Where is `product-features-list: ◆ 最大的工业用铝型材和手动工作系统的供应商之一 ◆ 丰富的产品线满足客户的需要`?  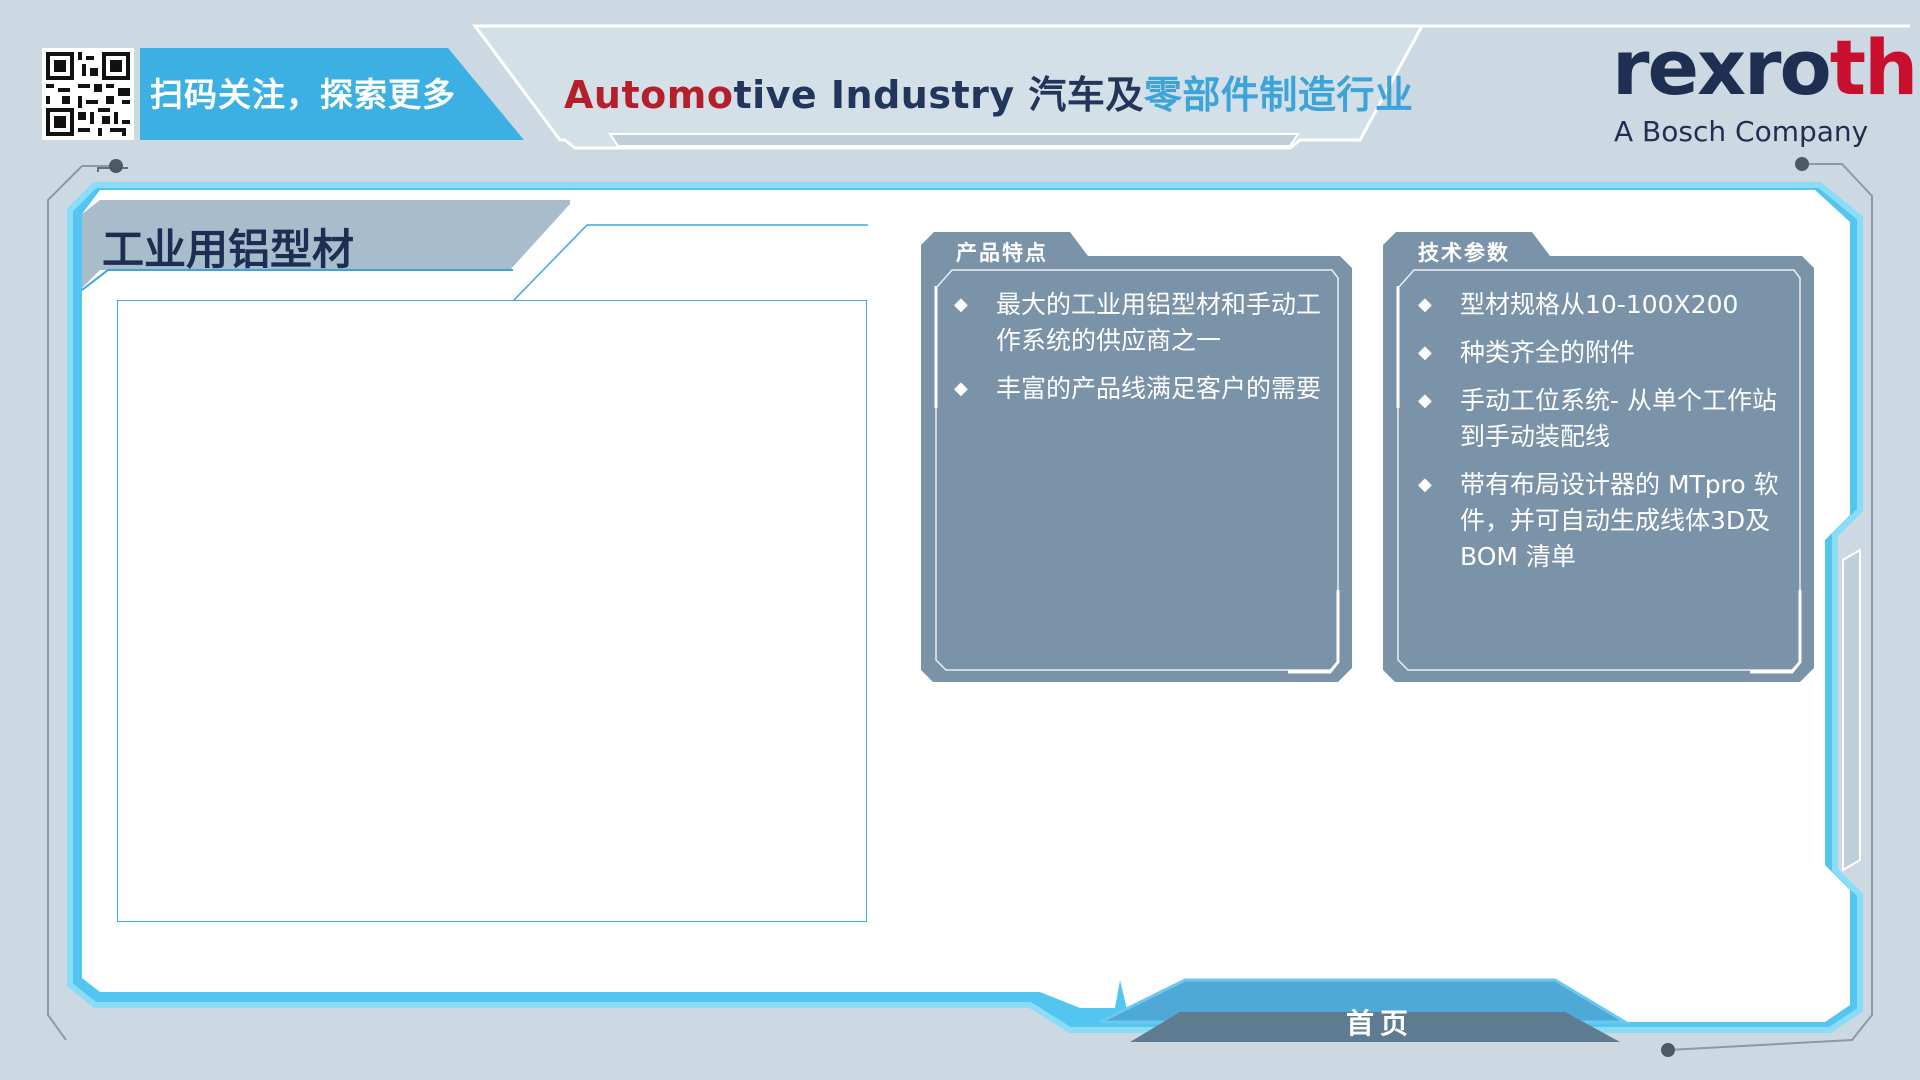 product-features-list: ◆ 最大的工业用铝型材和手动工作系统的供应商之一 ◆ 丰富的产品线满足客户的需要 is located at coordinates (1137, 353).